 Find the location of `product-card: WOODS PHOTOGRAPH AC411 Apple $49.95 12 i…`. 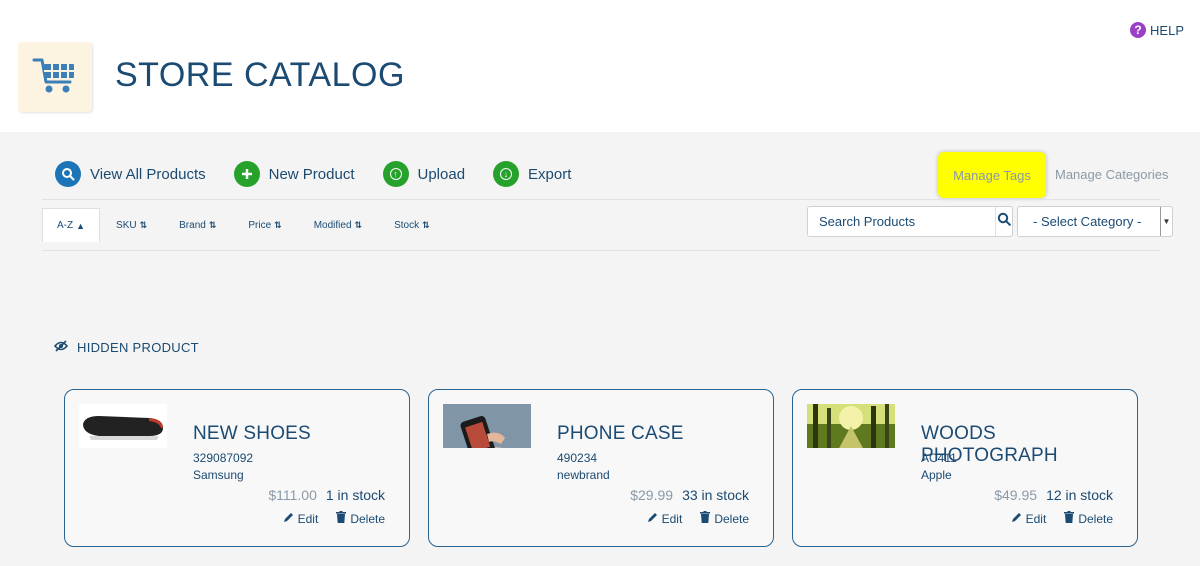

product-card: WOODS PHOTOGRAPH AC411 Apple $49.95 12 i… is located at coordinates (965, 468).